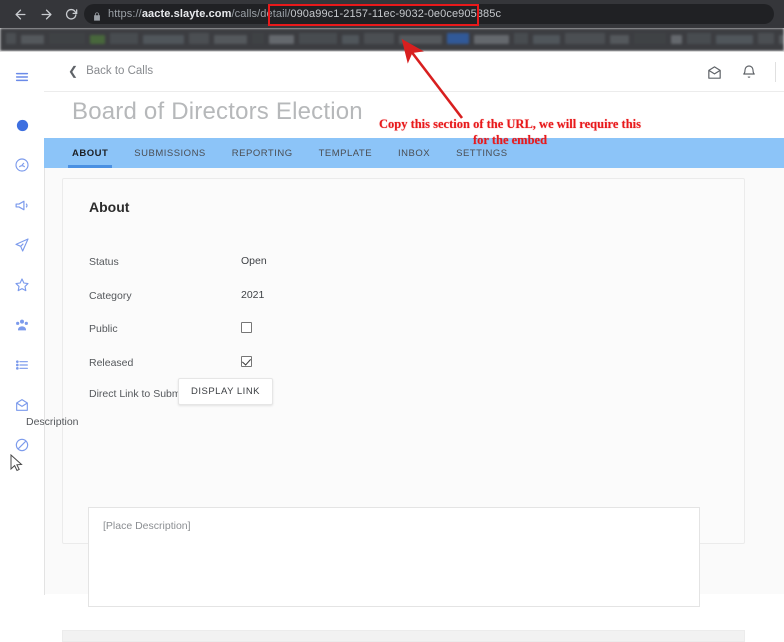 Image resolution: width=784 pixels, height=642 pixels. Describe the element at coordinates (345, 153) in the screenshot. I see `tab-template: TEMPLATE` at that location.